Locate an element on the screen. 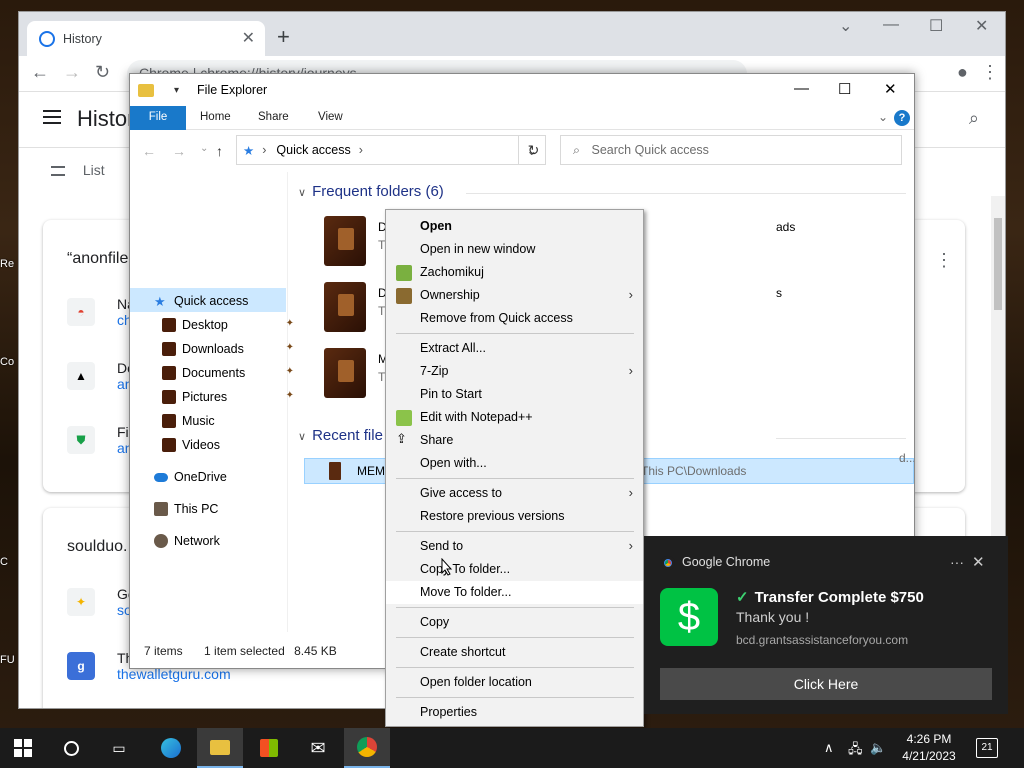  reload-icon: ↻ is located at coordinates (102, 72).